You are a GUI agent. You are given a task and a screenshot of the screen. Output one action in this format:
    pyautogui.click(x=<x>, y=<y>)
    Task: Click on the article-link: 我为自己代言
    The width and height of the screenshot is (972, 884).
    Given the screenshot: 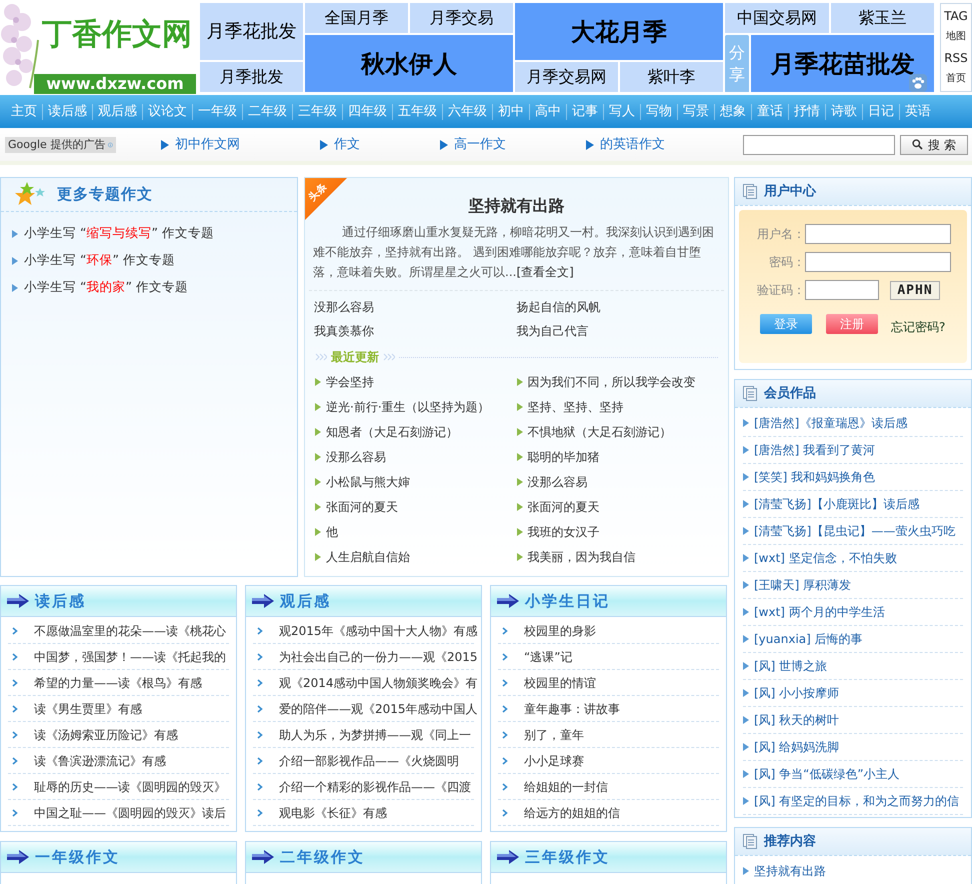 What is the action you would take?
    pyautogui.click(x=617, y=331)
    